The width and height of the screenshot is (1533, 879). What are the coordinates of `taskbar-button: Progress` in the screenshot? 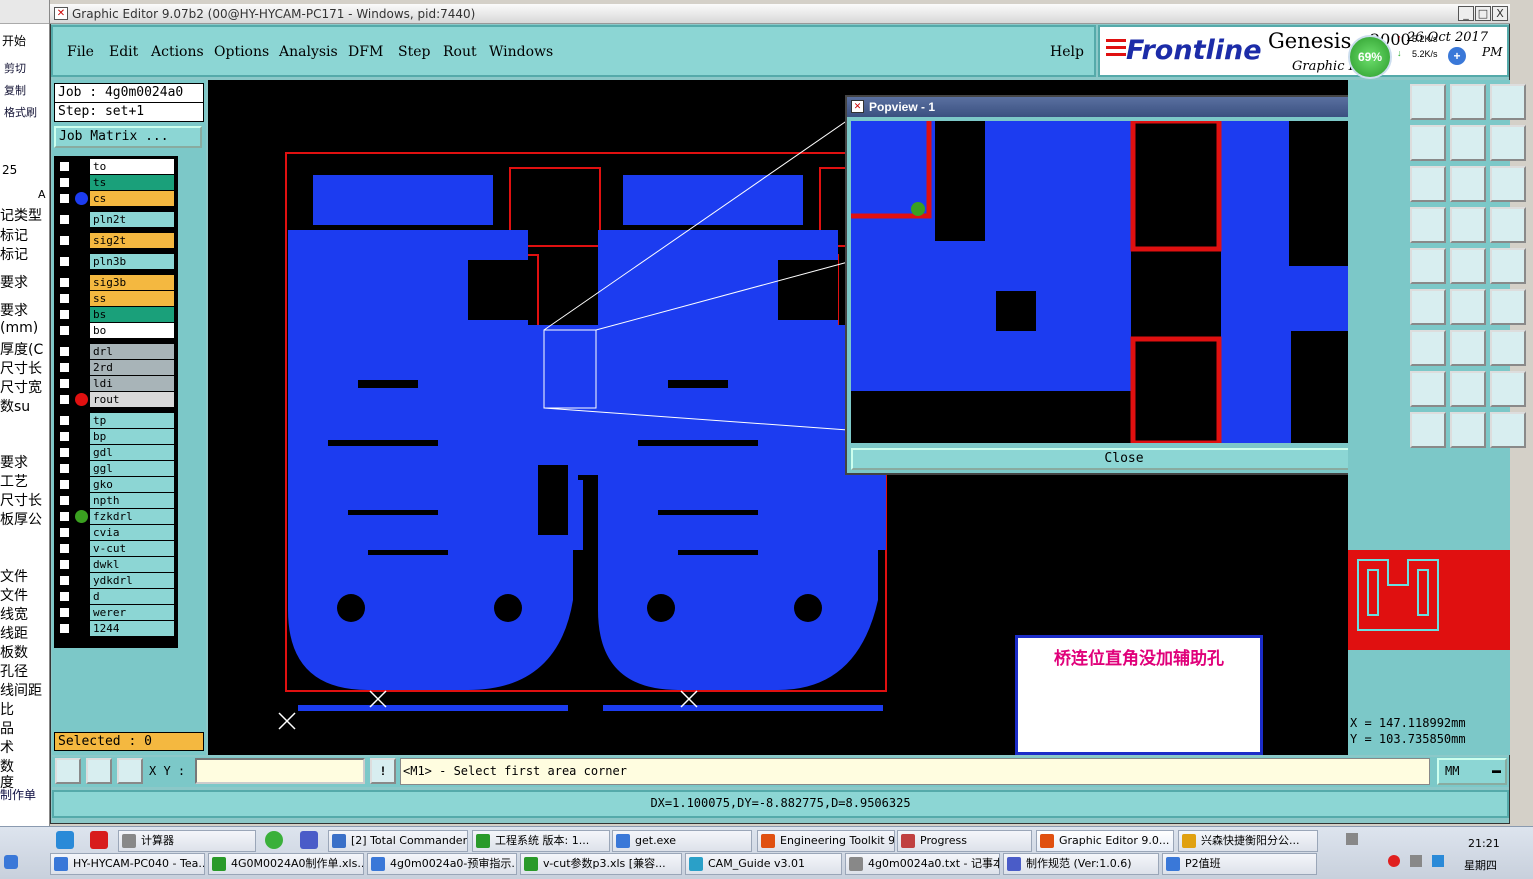 It's located at (964, 841).